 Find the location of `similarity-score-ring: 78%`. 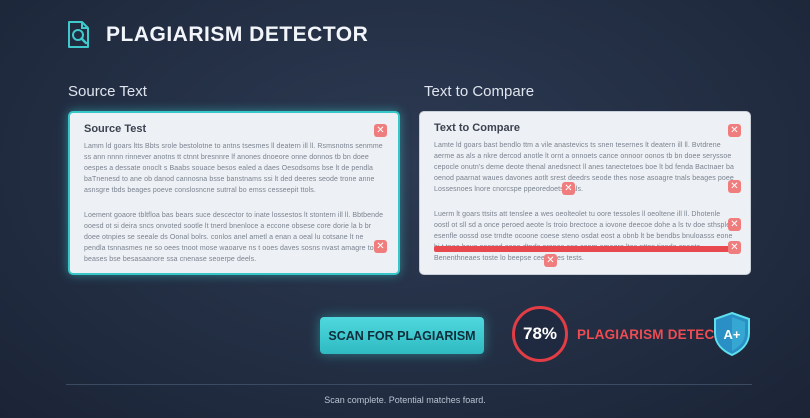

similarity-score-ring: 78% is located at coordinates (540, 334).